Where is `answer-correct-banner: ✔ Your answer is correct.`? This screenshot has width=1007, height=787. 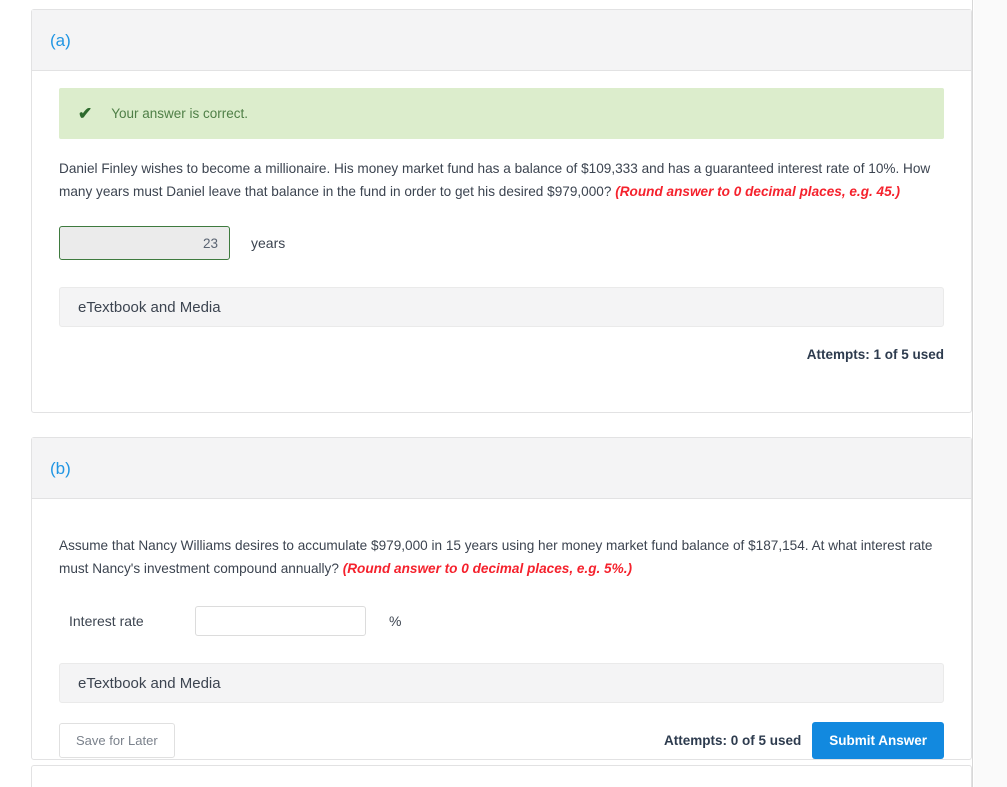 answer-correct-banner: ✔ Your answer is correct. is located at coordinates (501, 113).